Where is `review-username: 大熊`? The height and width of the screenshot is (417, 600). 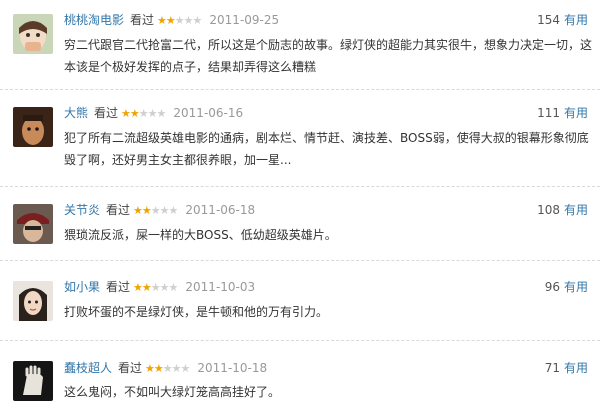
review-username: 大熊 is located at coordinates (76, 113).